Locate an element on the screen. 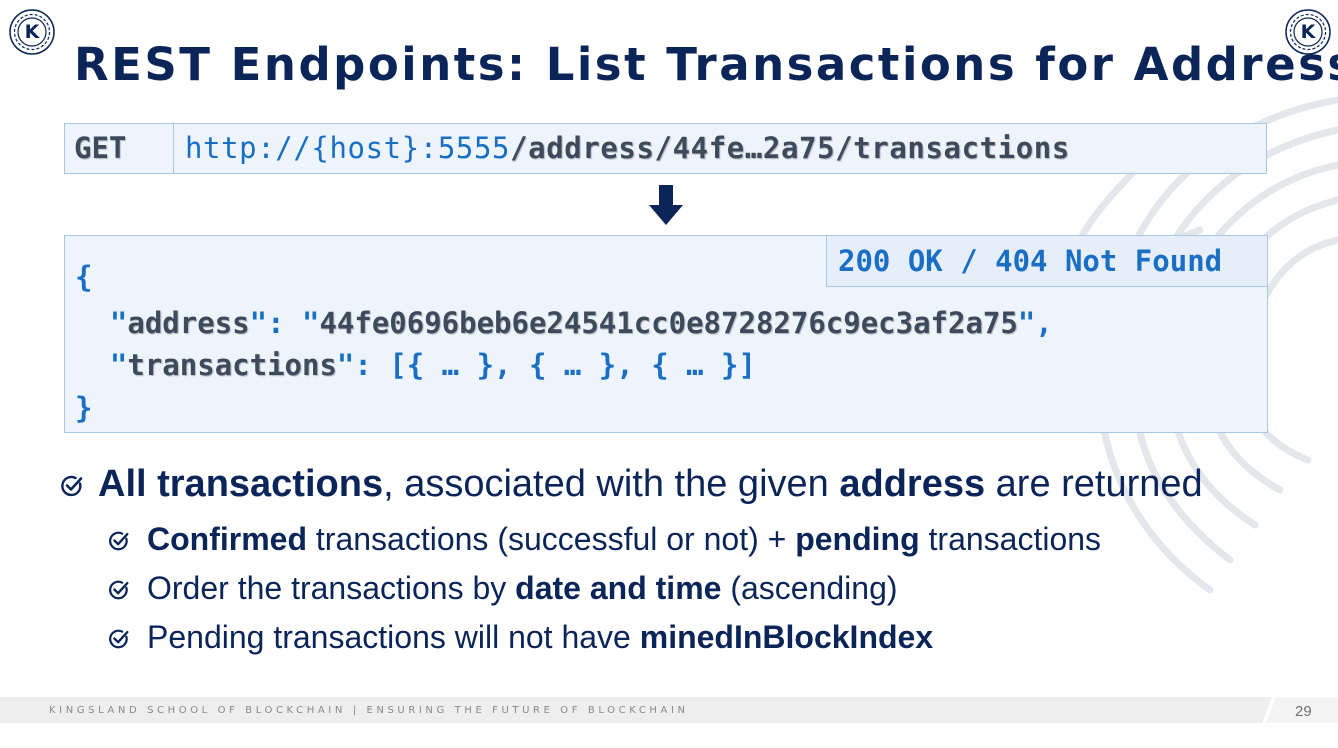 The height and width of the screenshot is (748, 1338). logo-letter: K is located at coordinates (32, 32).